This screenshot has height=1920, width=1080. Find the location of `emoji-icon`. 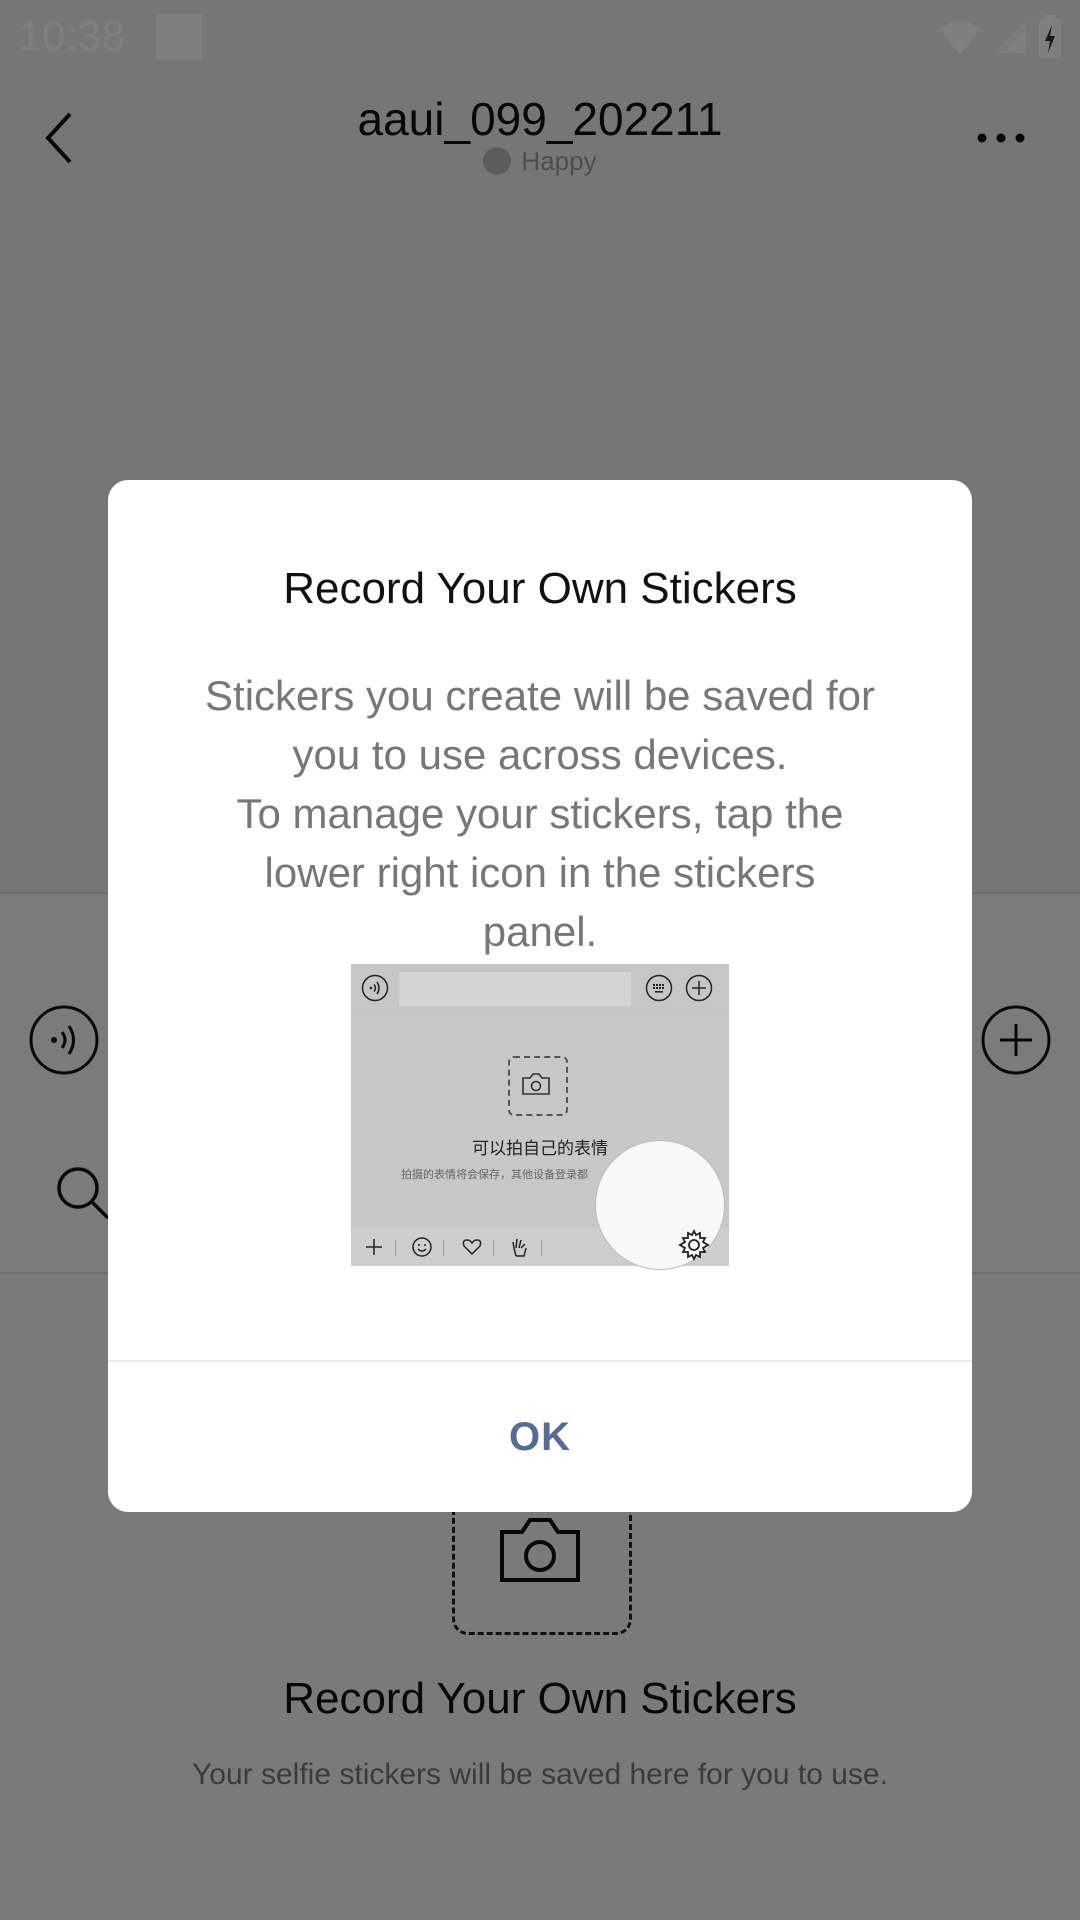

emoji-icon is located at coordinates (422, 1247).